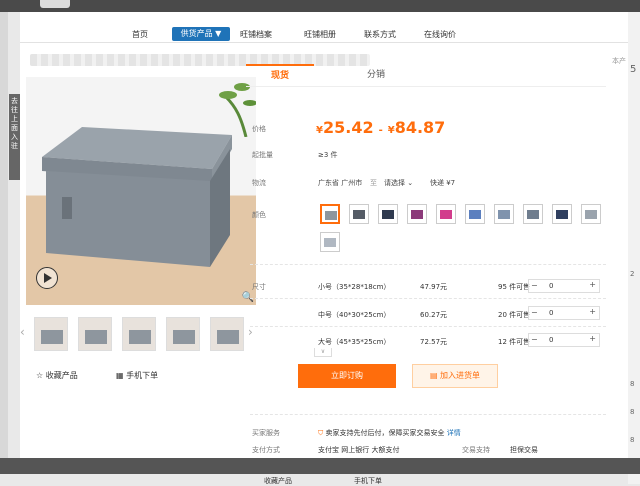 This screenshot has width=640, height=486. What do you see at coordinates (380, 34) in the screenshot?
I see `nav-contact: 联系方式` at bounding box center [380, 34].